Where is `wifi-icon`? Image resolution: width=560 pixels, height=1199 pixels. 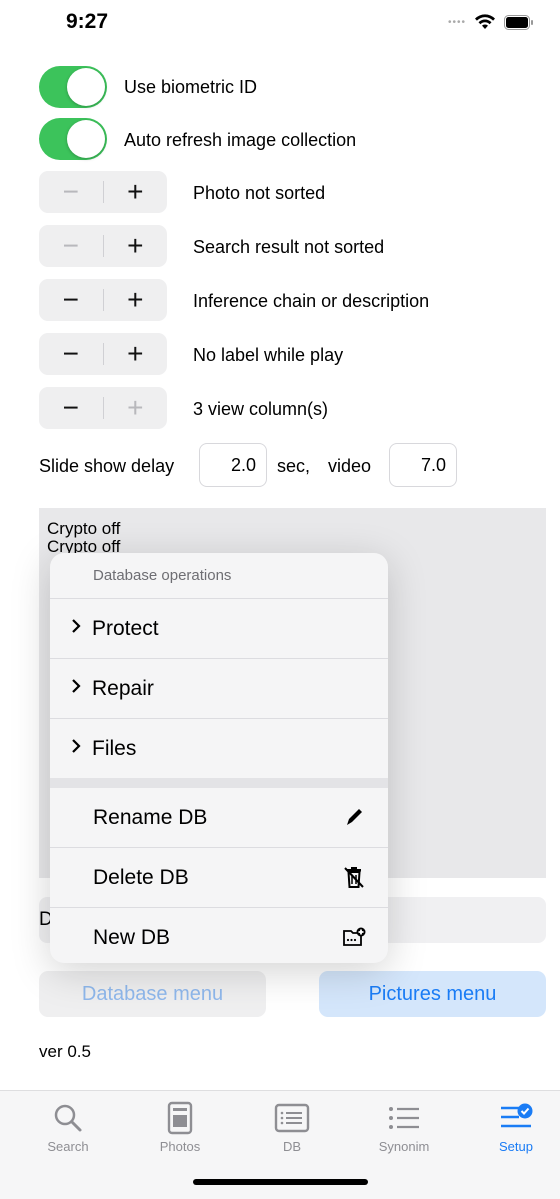
wifi-icon is located at coordinates (485, 21).